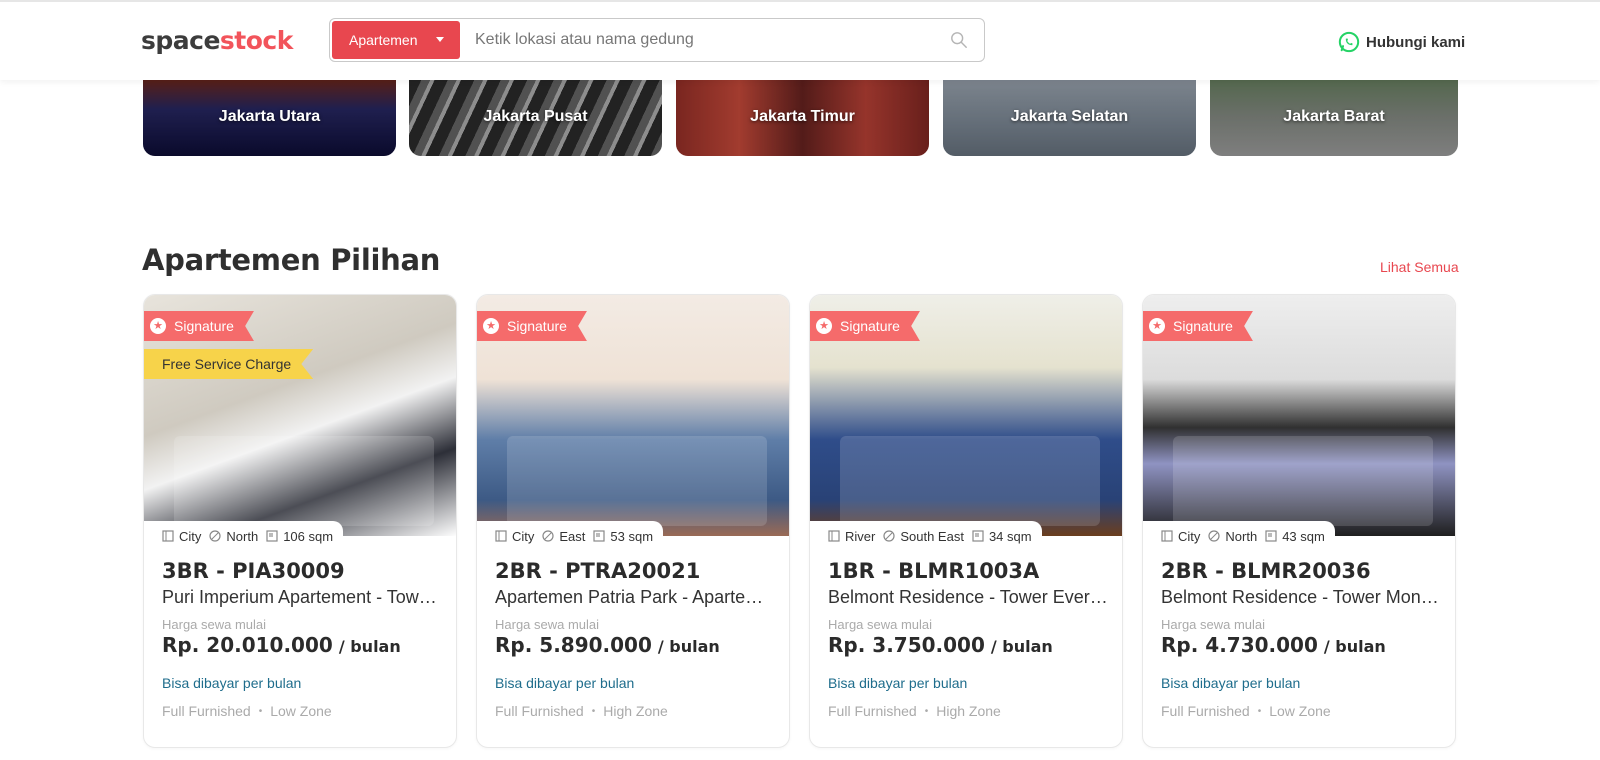 This screenshot has width=1600, height=760. What do you see at coordinates (1416, 42) in the screenshot?
I see `contact-us-label: Hubungi kami` at bounding box center [1416, 42].